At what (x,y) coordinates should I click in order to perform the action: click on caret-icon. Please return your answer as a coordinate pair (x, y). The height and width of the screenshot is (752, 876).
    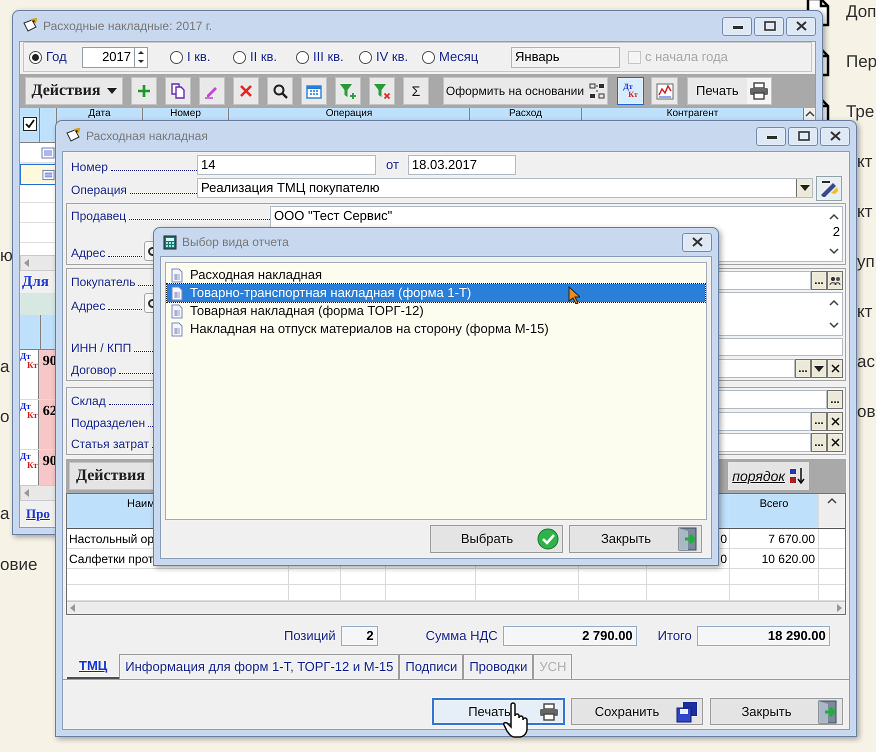
    Looking at the image, I should click on (111, 91).